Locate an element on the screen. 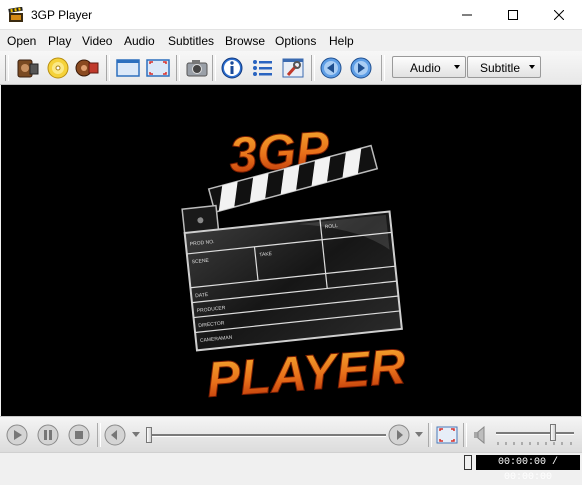  seek-bar is located at coordinates (266, 435).